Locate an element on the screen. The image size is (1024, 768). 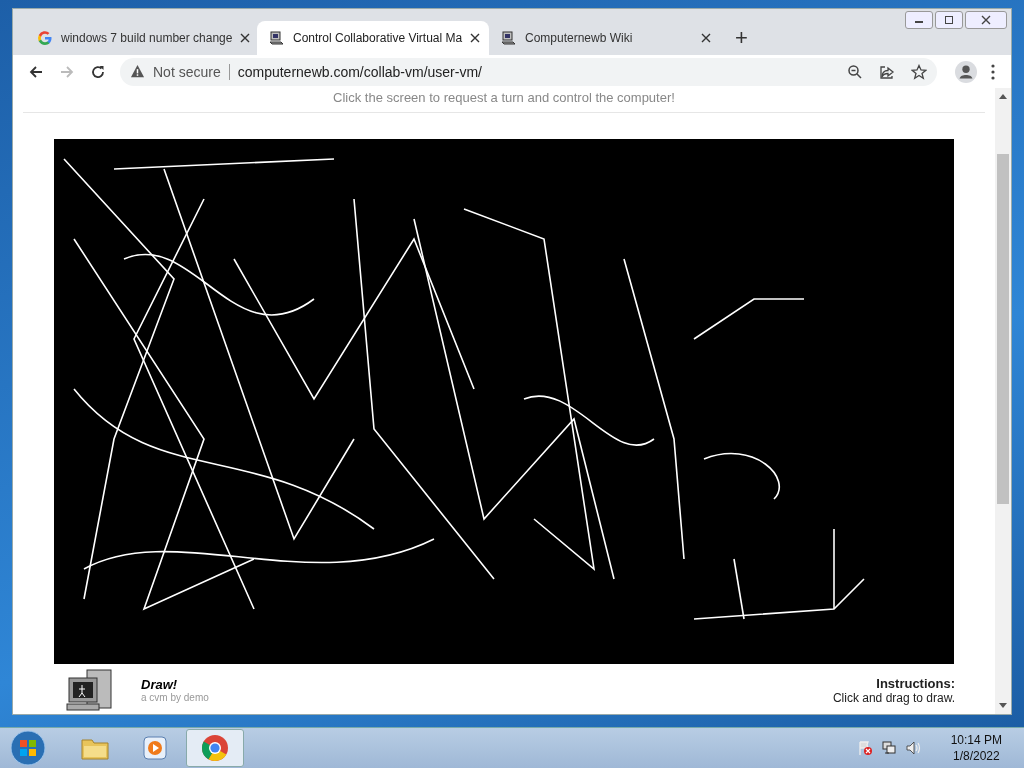
star-icon is located at coordinates (919, 71).